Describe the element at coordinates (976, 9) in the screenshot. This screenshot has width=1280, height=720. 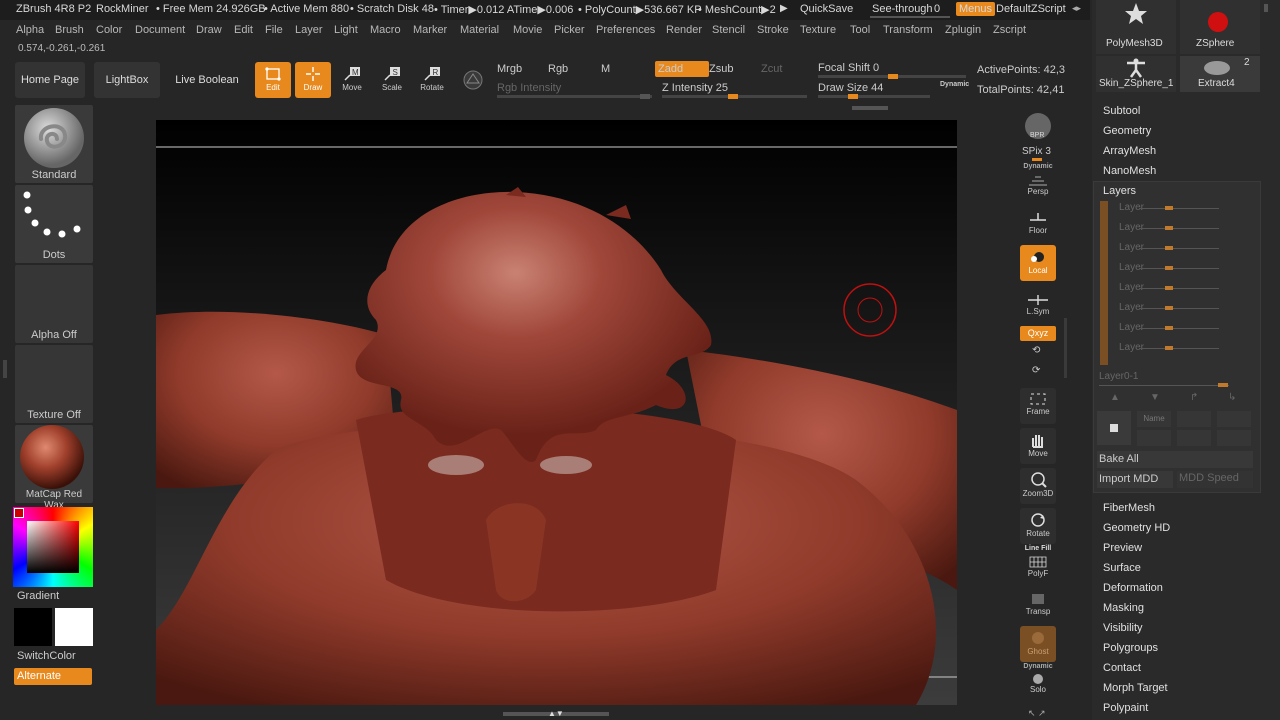
I see `menus-button: Menus` at that location.